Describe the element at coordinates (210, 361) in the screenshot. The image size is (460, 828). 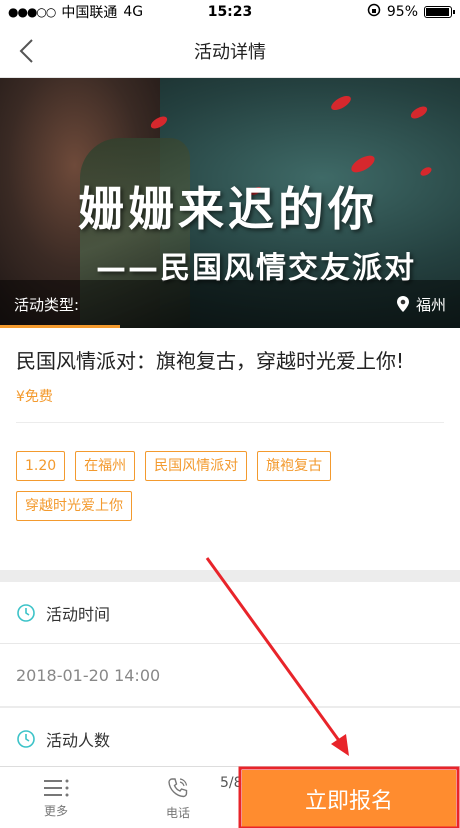
I see `event-name: 民国风情派对：旗袍复古，穿越时光爱上你!` at that location.